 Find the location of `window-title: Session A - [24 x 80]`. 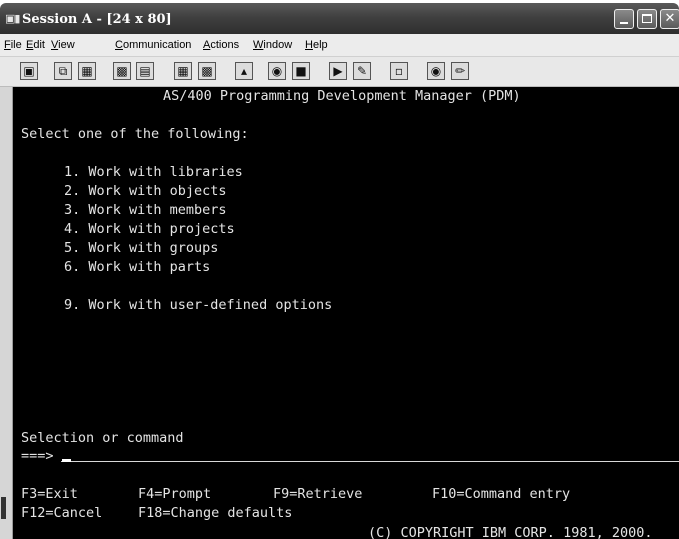

window-title: Session A - [24 x 80] is located at coordinates (97, 19).